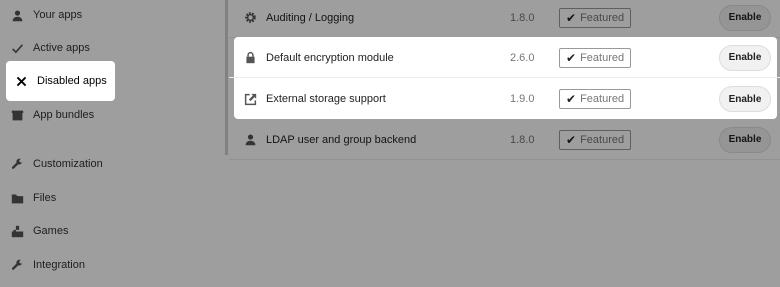 The image size is (780, 287). I want to click on external-link-icon, so click(250, 99).